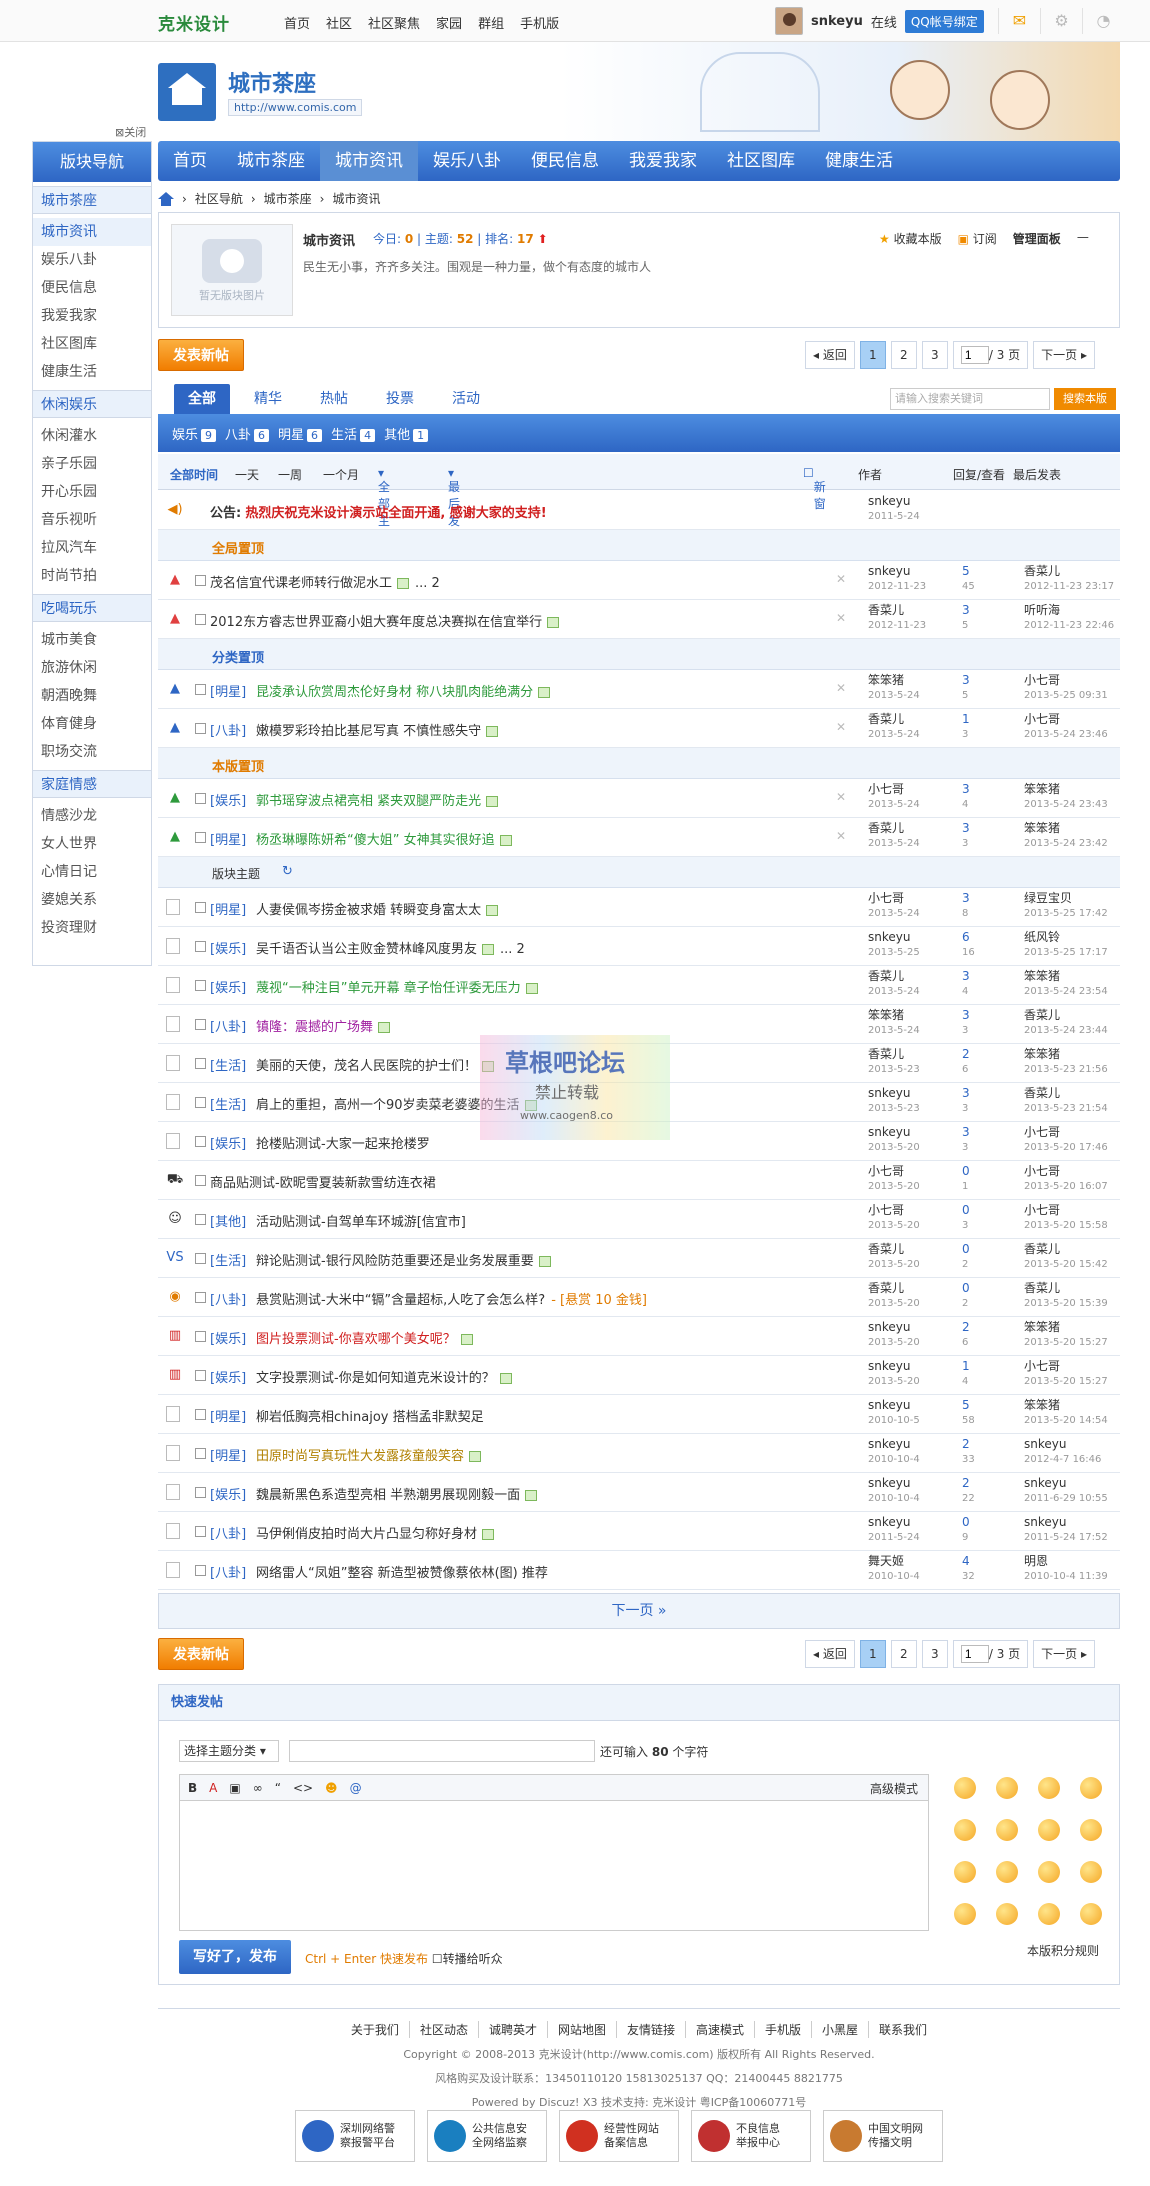  What do you see at coordinates (92, 548) in the screenshot?
I see `sidebar-item: 拉风汽车` at bounding box center [92, 548].